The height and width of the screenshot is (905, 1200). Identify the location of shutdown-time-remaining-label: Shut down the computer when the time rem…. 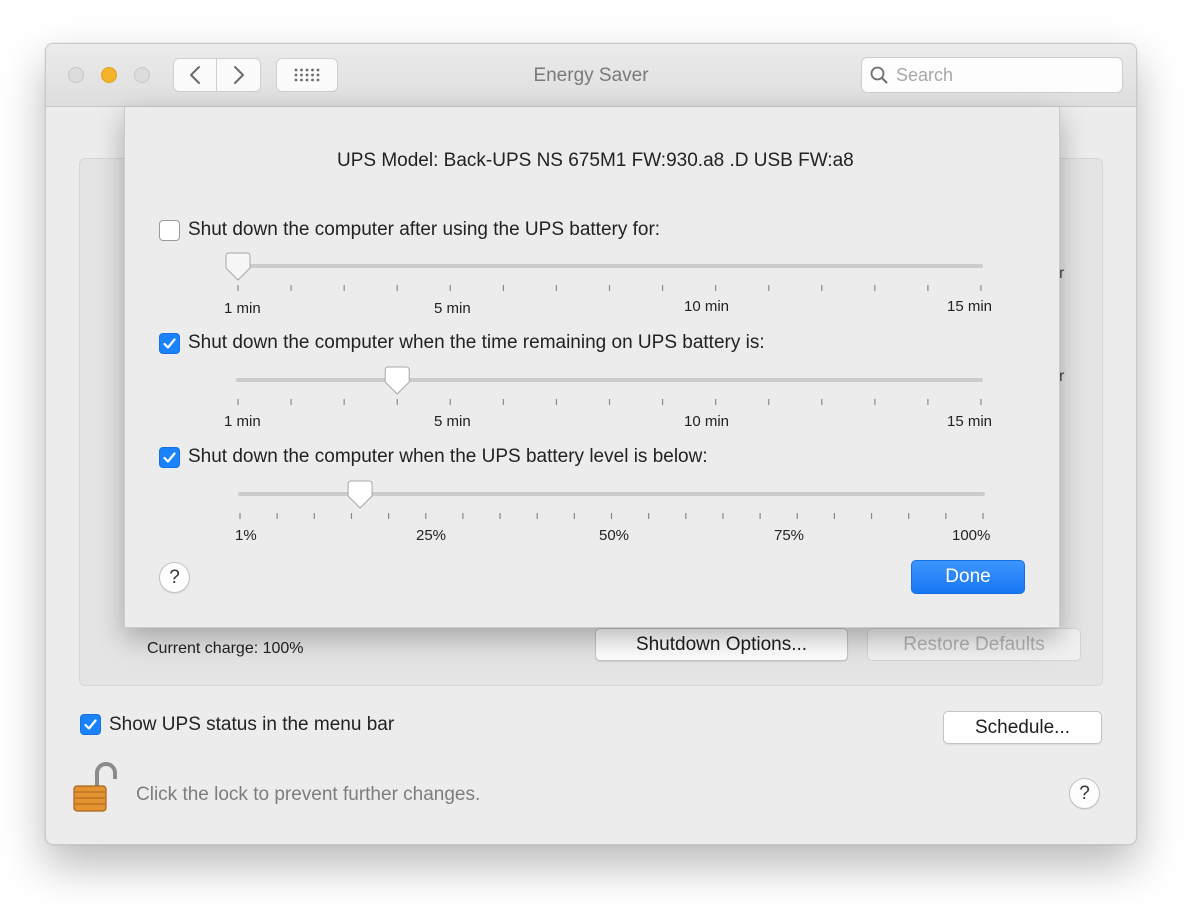
(476, 342).